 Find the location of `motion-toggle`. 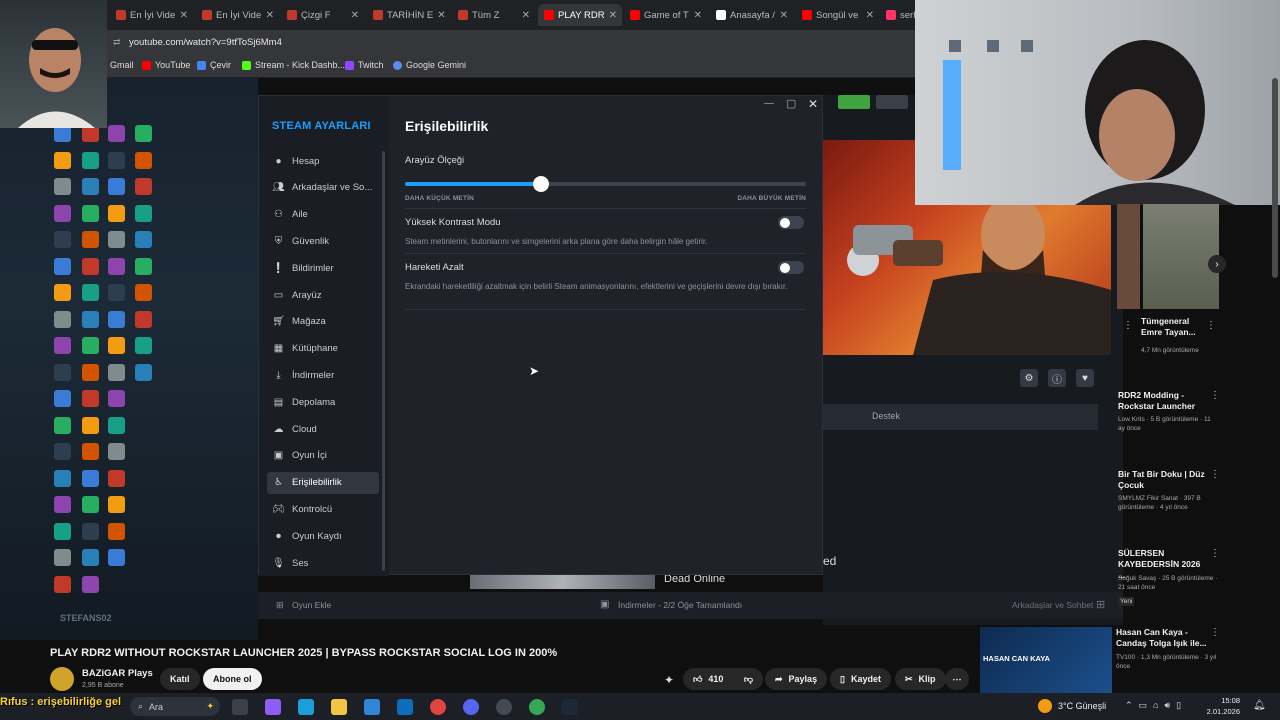

motion-toggle is located at coordinates (791, 267).